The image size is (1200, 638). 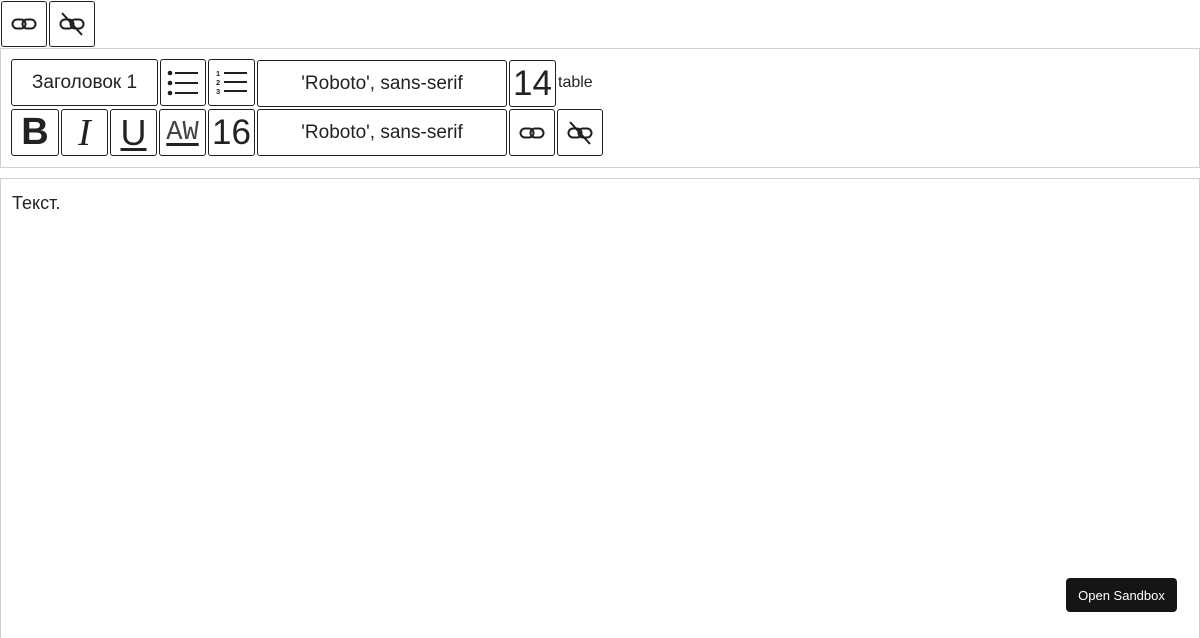 What do you see at coordinates (1121, 595) in the screenshot?
I see `open-sandbox-button: Open Sandbox` at bounding box center [1121, 595].